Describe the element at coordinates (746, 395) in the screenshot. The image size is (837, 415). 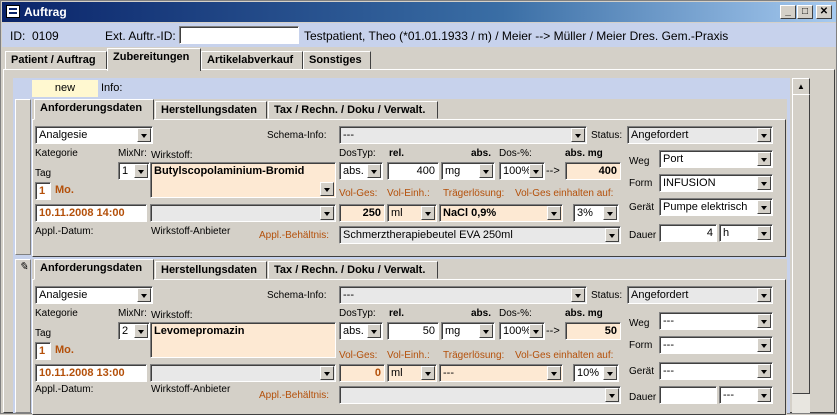
I see `dauer-unit-select: ---` at that location.